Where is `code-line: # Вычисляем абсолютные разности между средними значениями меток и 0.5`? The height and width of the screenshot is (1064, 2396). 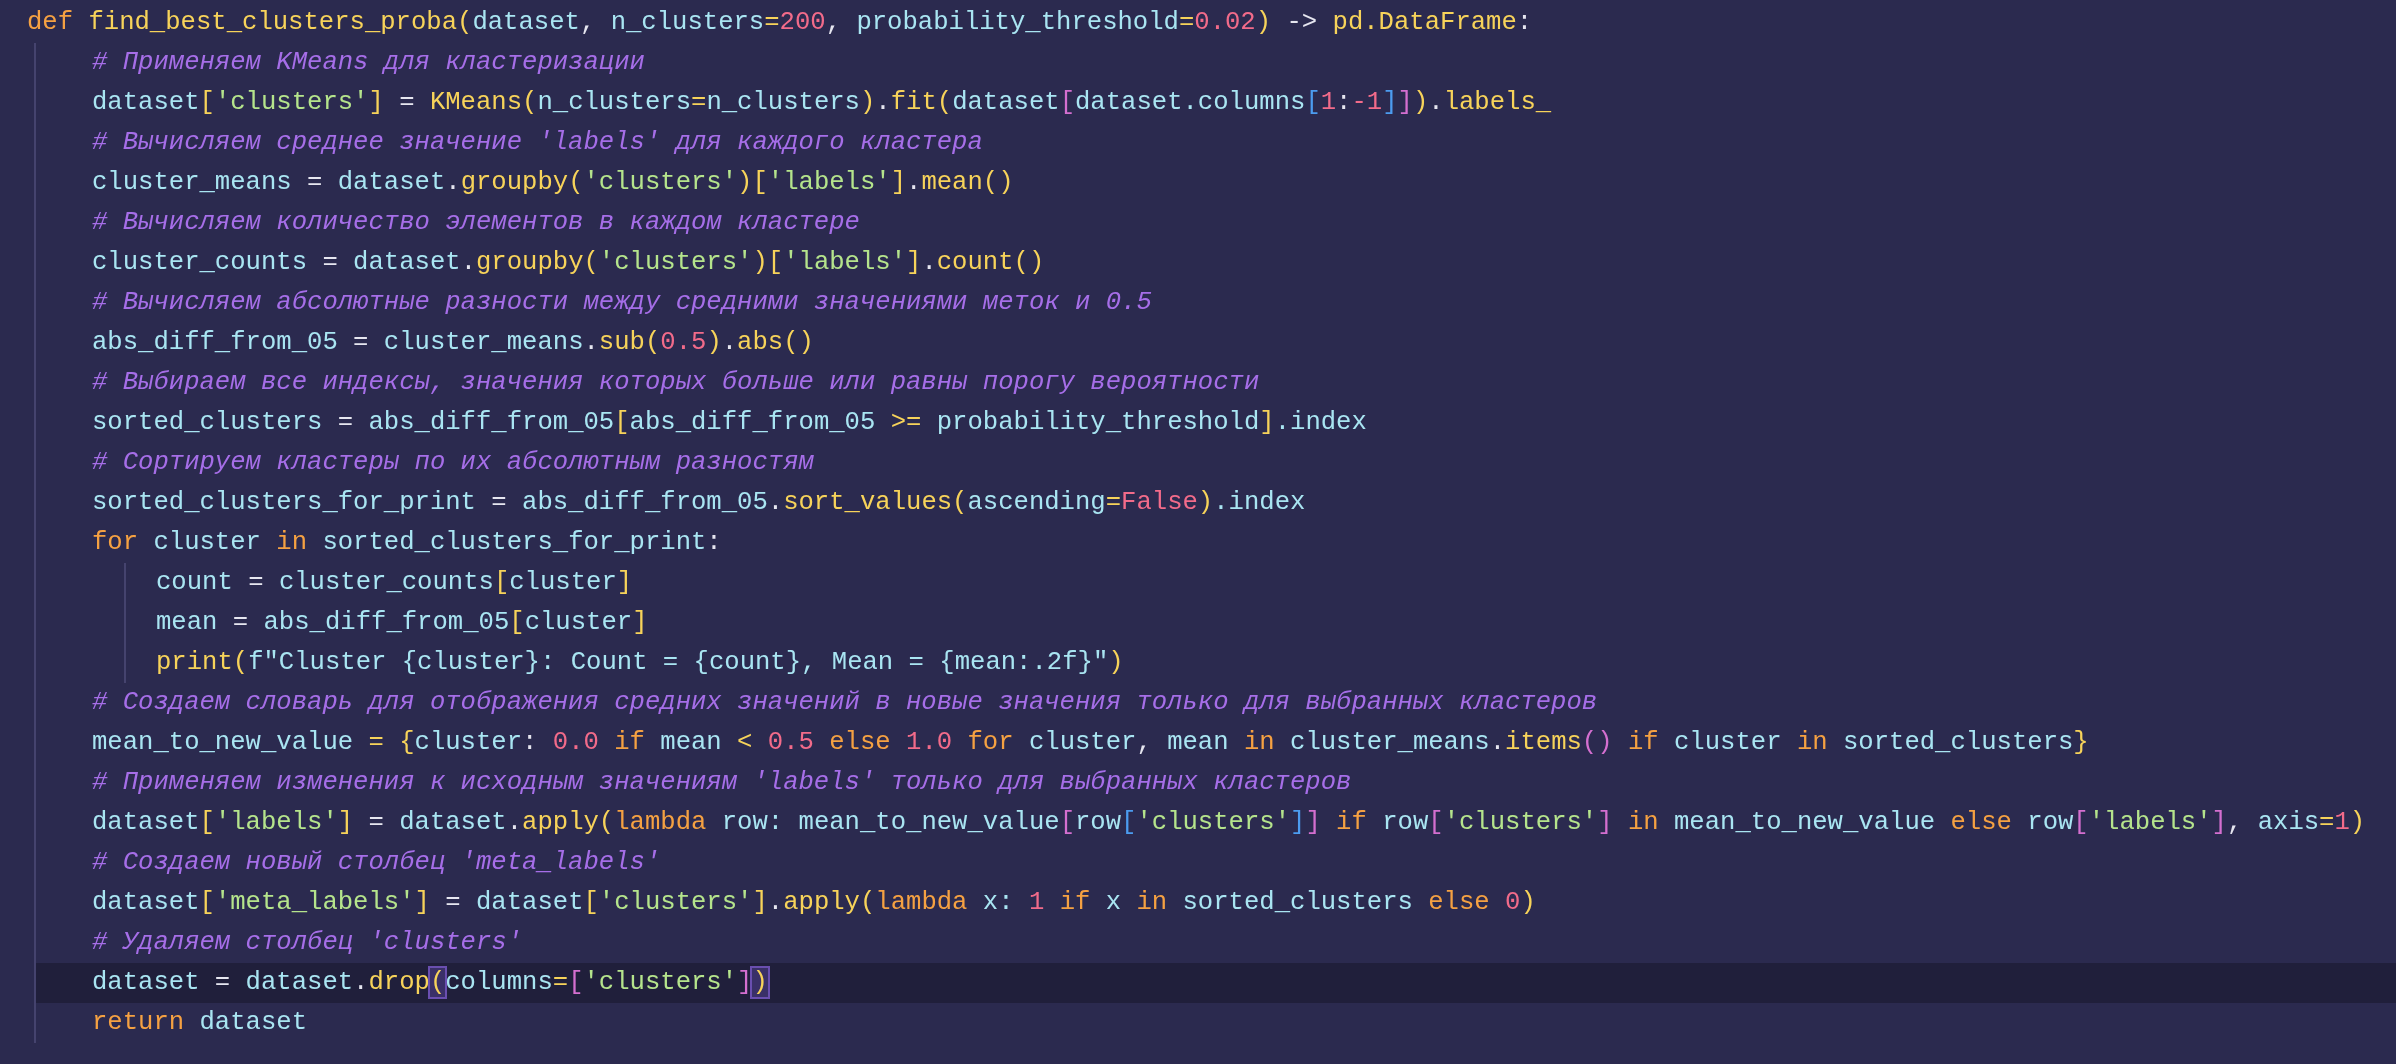
code-line: # Вычисляем абсолютные разности между средними значениями меток и 0.5 is located at coordinates (622, 303).